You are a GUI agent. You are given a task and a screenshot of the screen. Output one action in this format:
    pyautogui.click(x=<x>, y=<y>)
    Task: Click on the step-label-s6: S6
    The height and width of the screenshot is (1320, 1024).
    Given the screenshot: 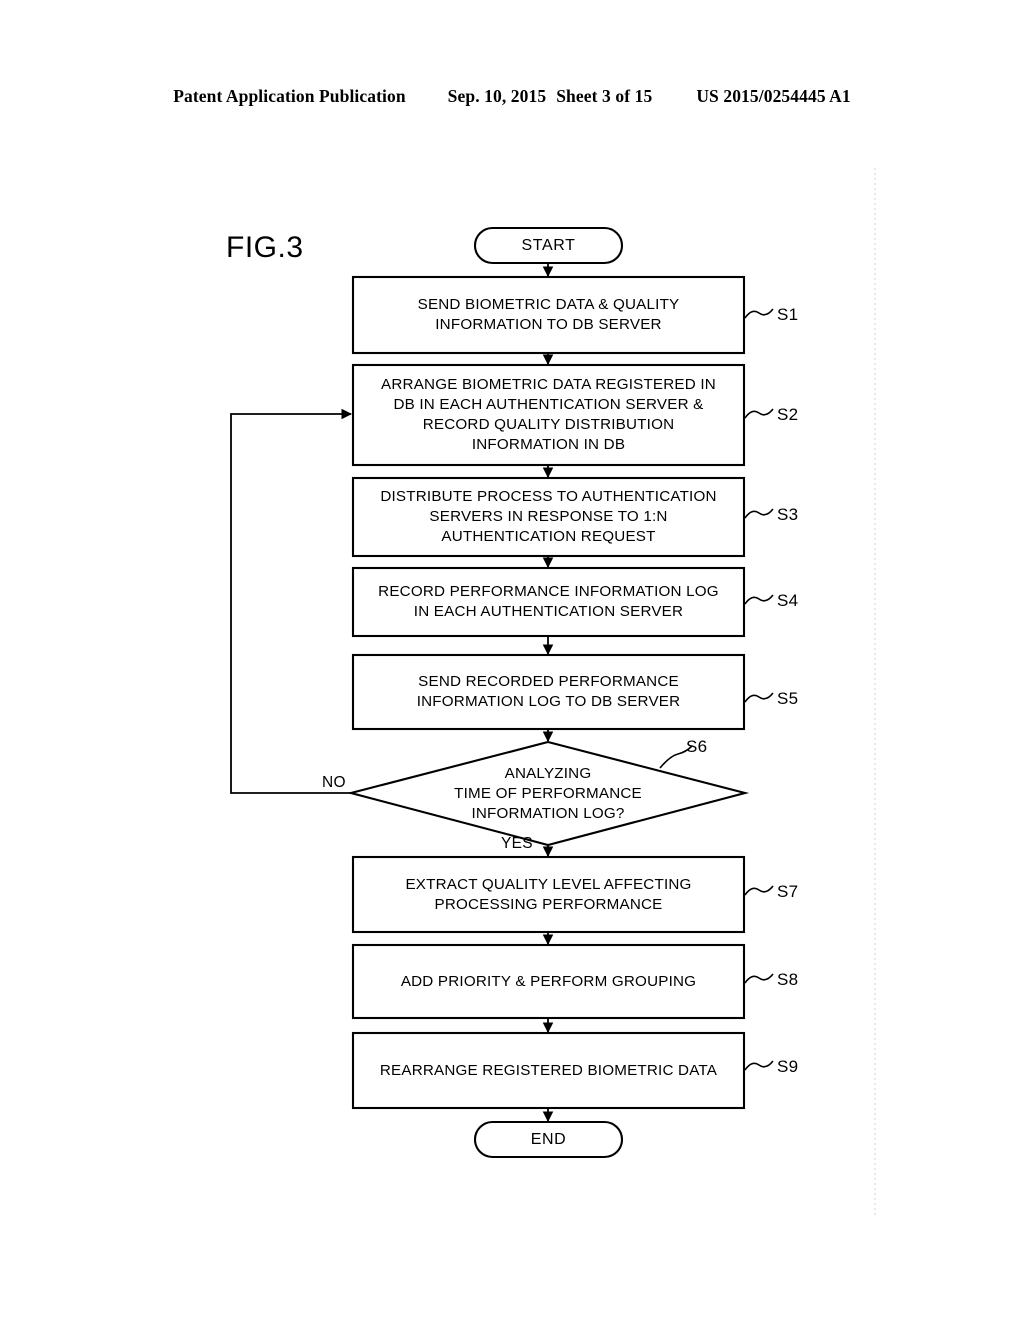 What is the action you would take?
    pyautogui.click(x=697, y=746)
    